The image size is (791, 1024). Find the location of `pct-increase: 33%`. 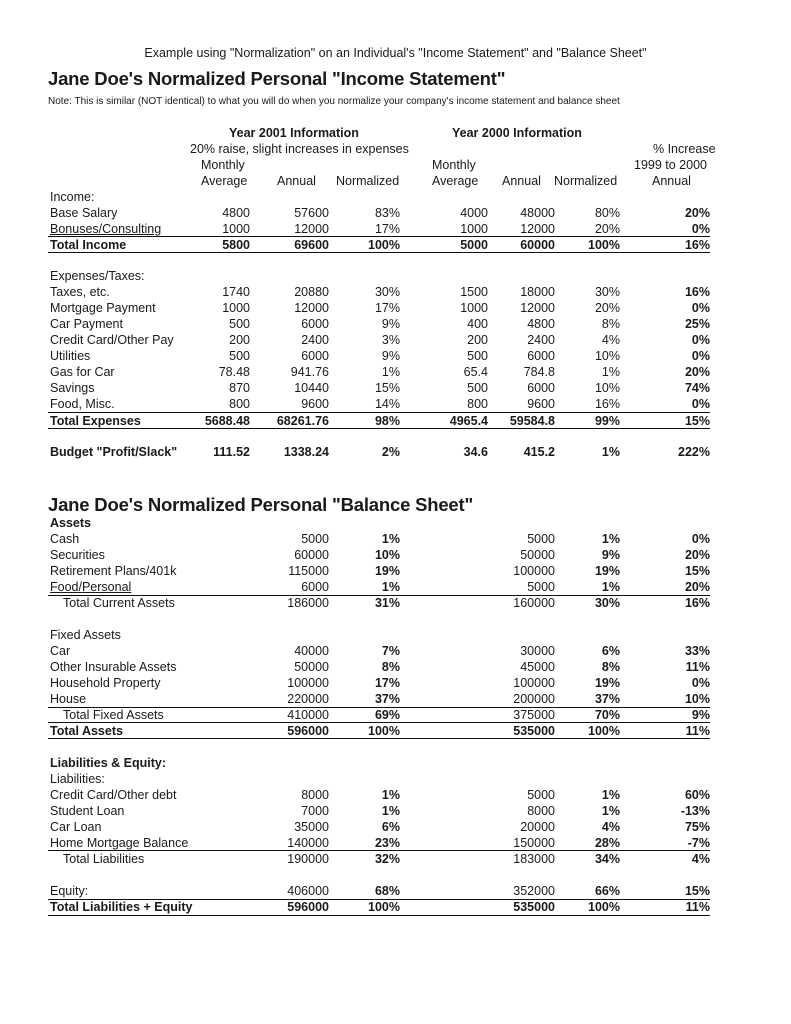

pct-increase: 33% is located at coordinates (697, 651).